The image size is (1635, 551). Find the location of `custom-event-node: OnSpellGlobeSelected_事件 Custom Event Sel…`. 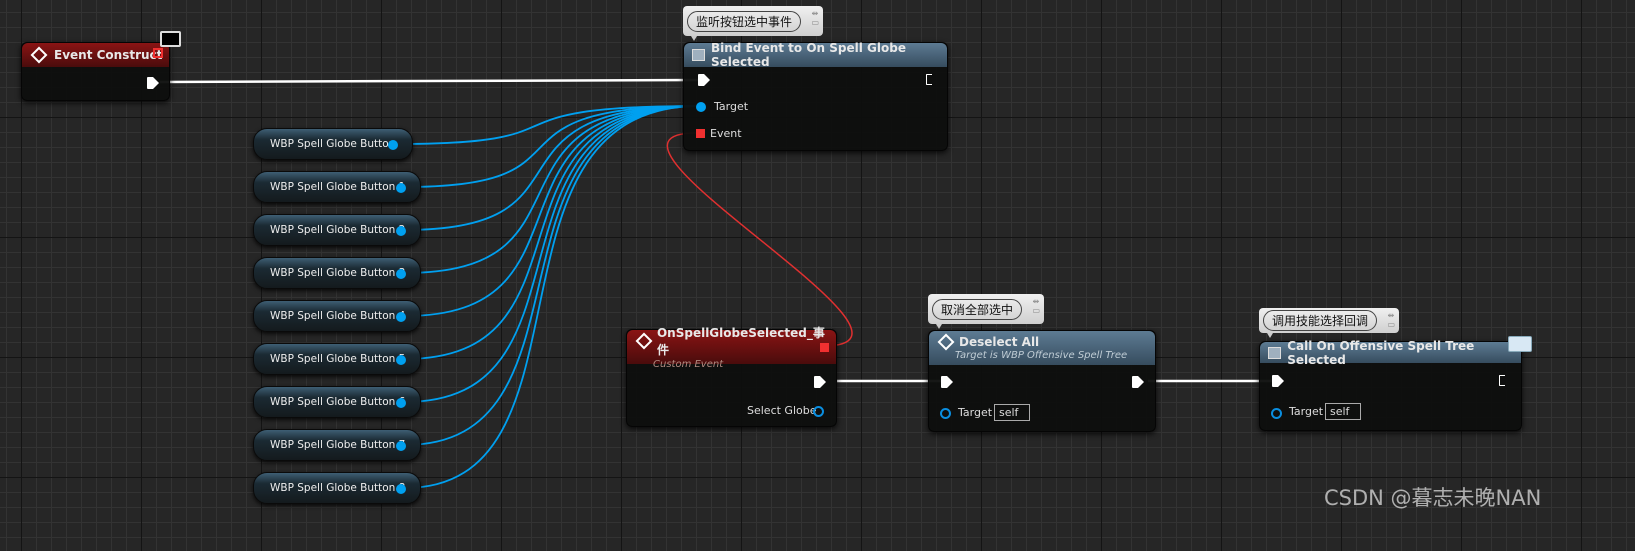

custom-event-node: OnSpellGlobeSelected_事件 Custom Event Sel… is located at coordinates (731, 376).